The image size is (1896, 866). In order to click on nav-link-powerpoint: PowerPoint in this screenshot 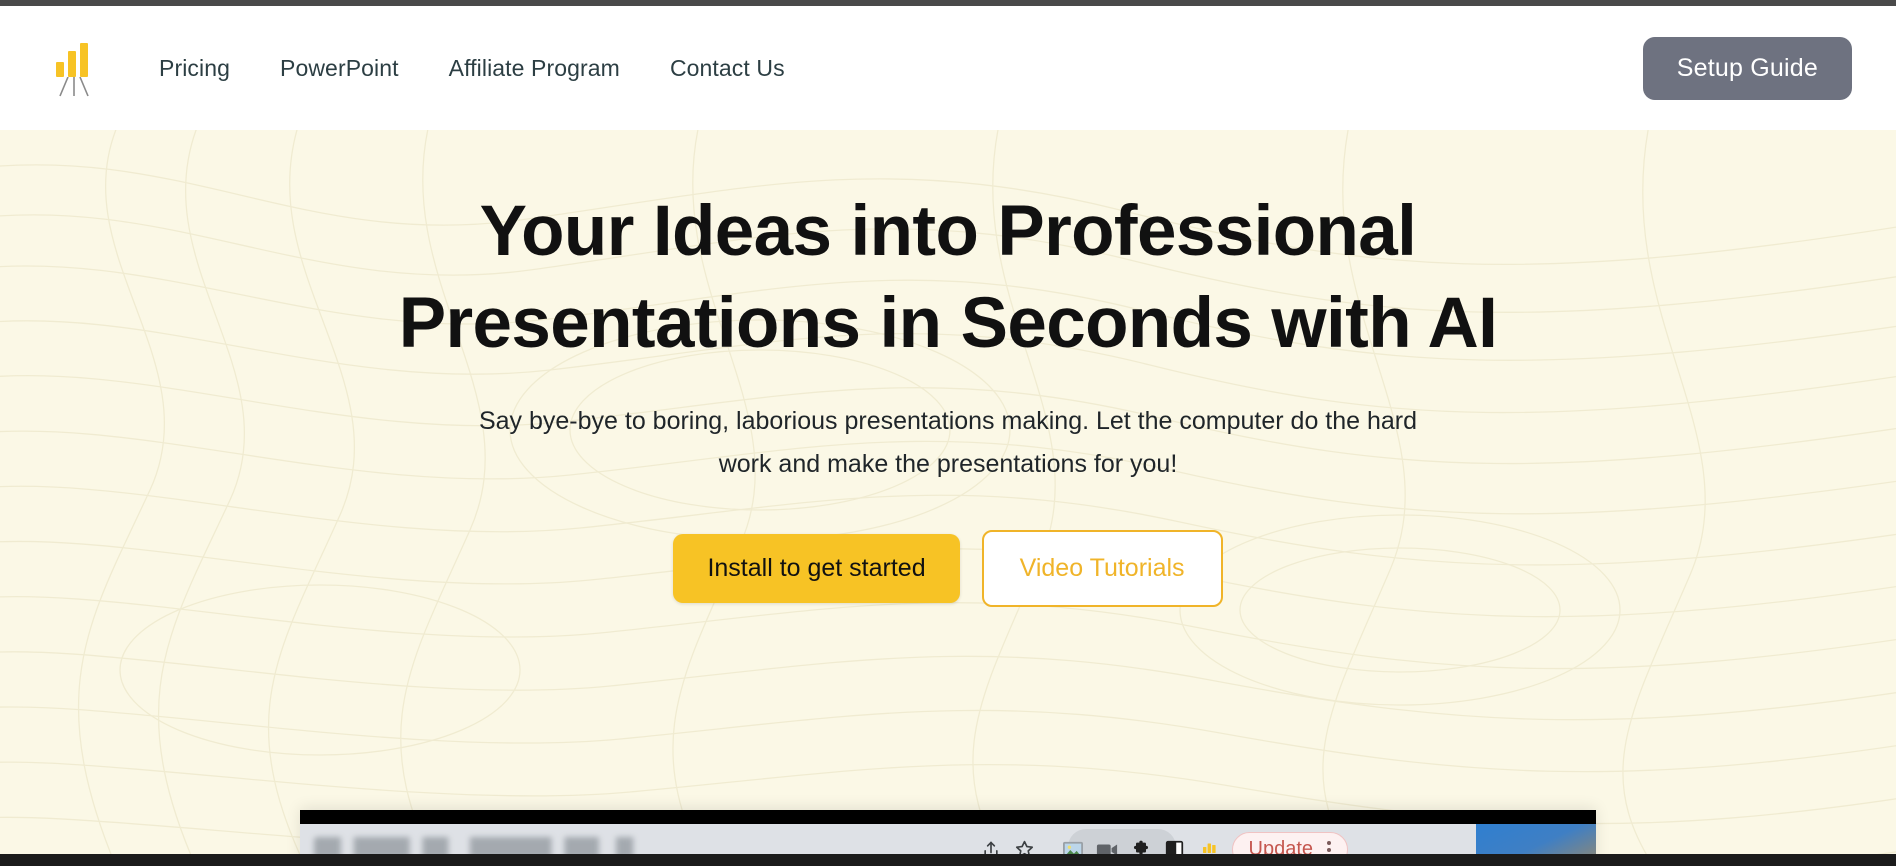, I will do `click(339, 68)`.